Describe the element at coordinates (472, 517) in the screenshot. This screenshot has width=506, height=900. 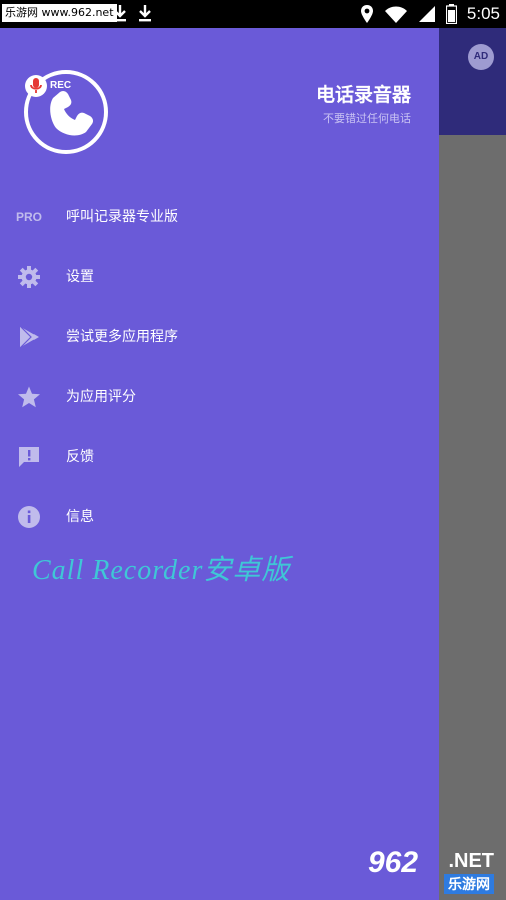
I see `scrim` at that location.